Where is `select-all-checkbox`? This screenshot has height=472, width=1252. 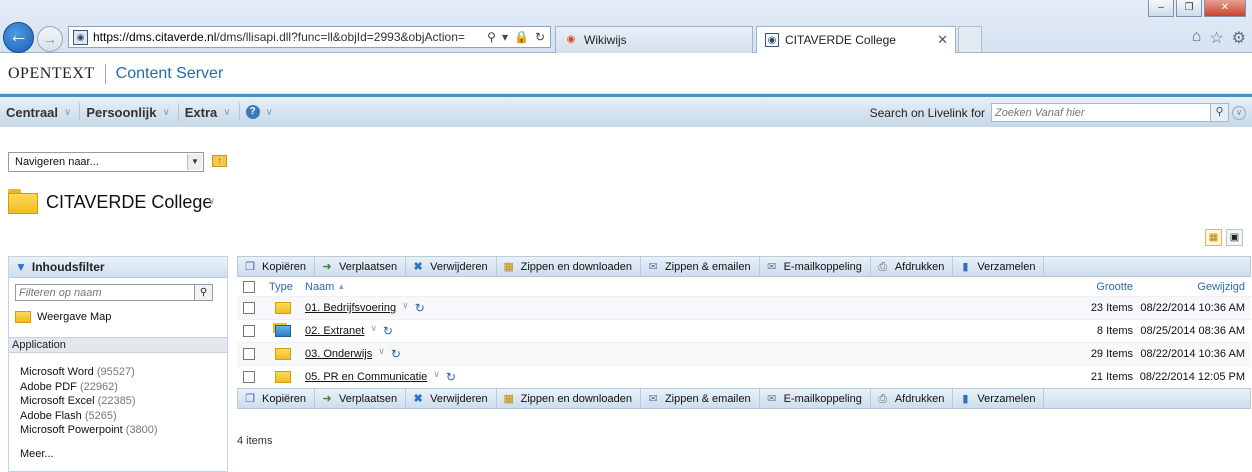 select-all-checkbox is located at coordinates (249, 286).